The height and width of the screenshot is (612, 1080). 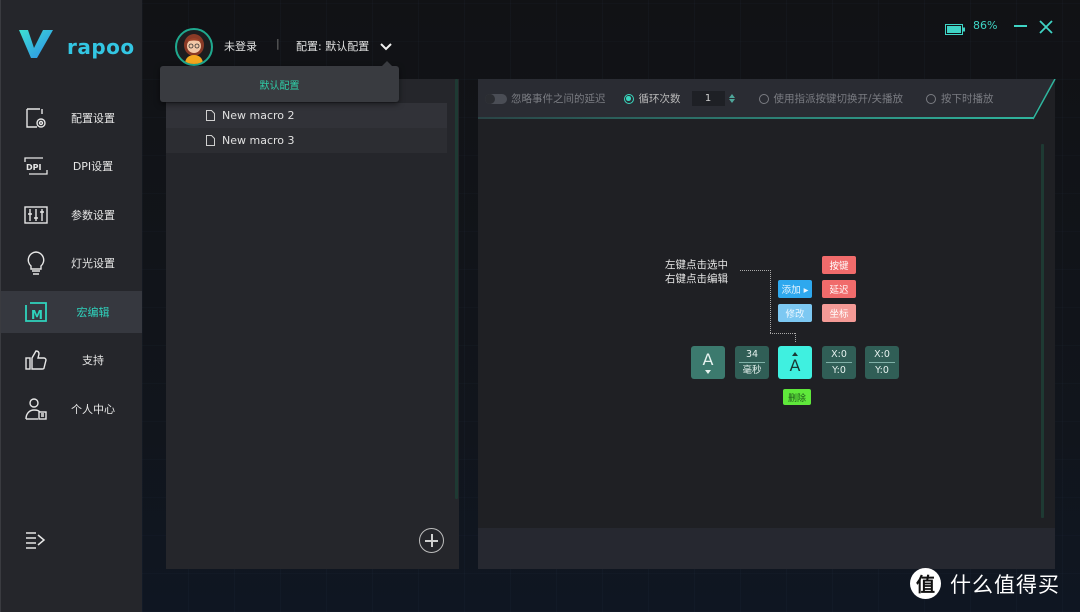 I want to click on playback-options: 忽略事件之间的延迟 循环次数 1 使用指派按键切换开/关播放 按下时播放, so click(x=739, y=98).